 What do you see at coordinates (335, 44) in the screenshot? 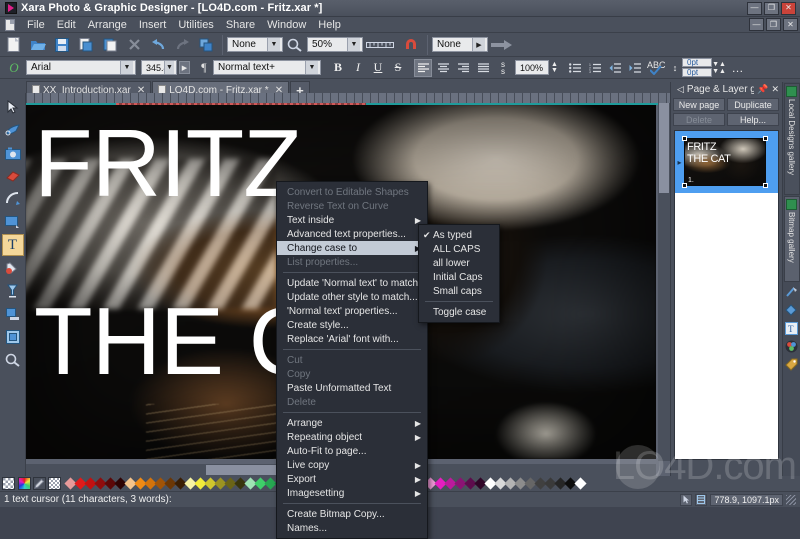
I see `zoom-combo: 50% ▼` at bounding box center [335, 44].